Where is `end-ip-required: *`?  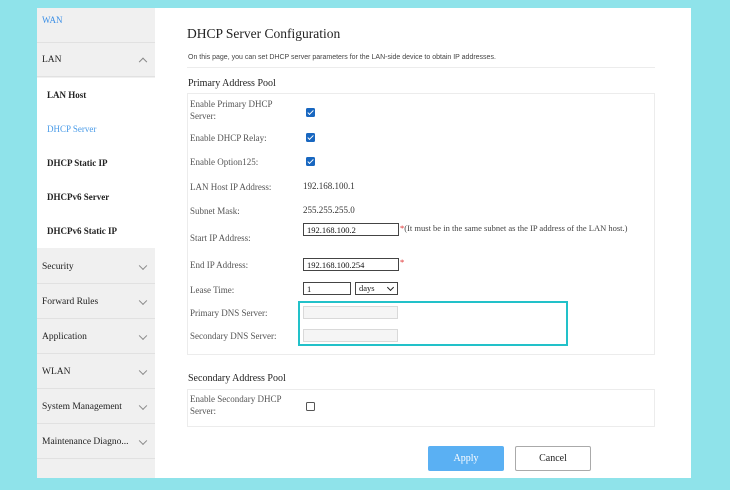
end-ip-required: * is located at coordinates (402, 262).